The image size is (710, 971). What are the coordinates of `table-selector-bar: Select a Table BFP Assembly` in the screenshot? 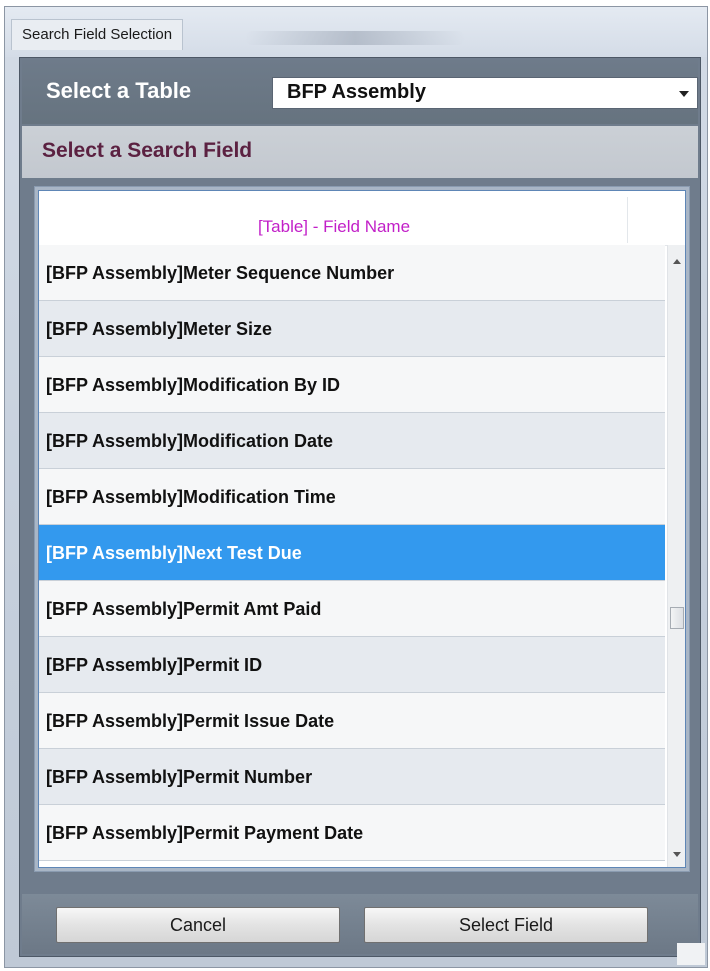 It's located at (360, 92).